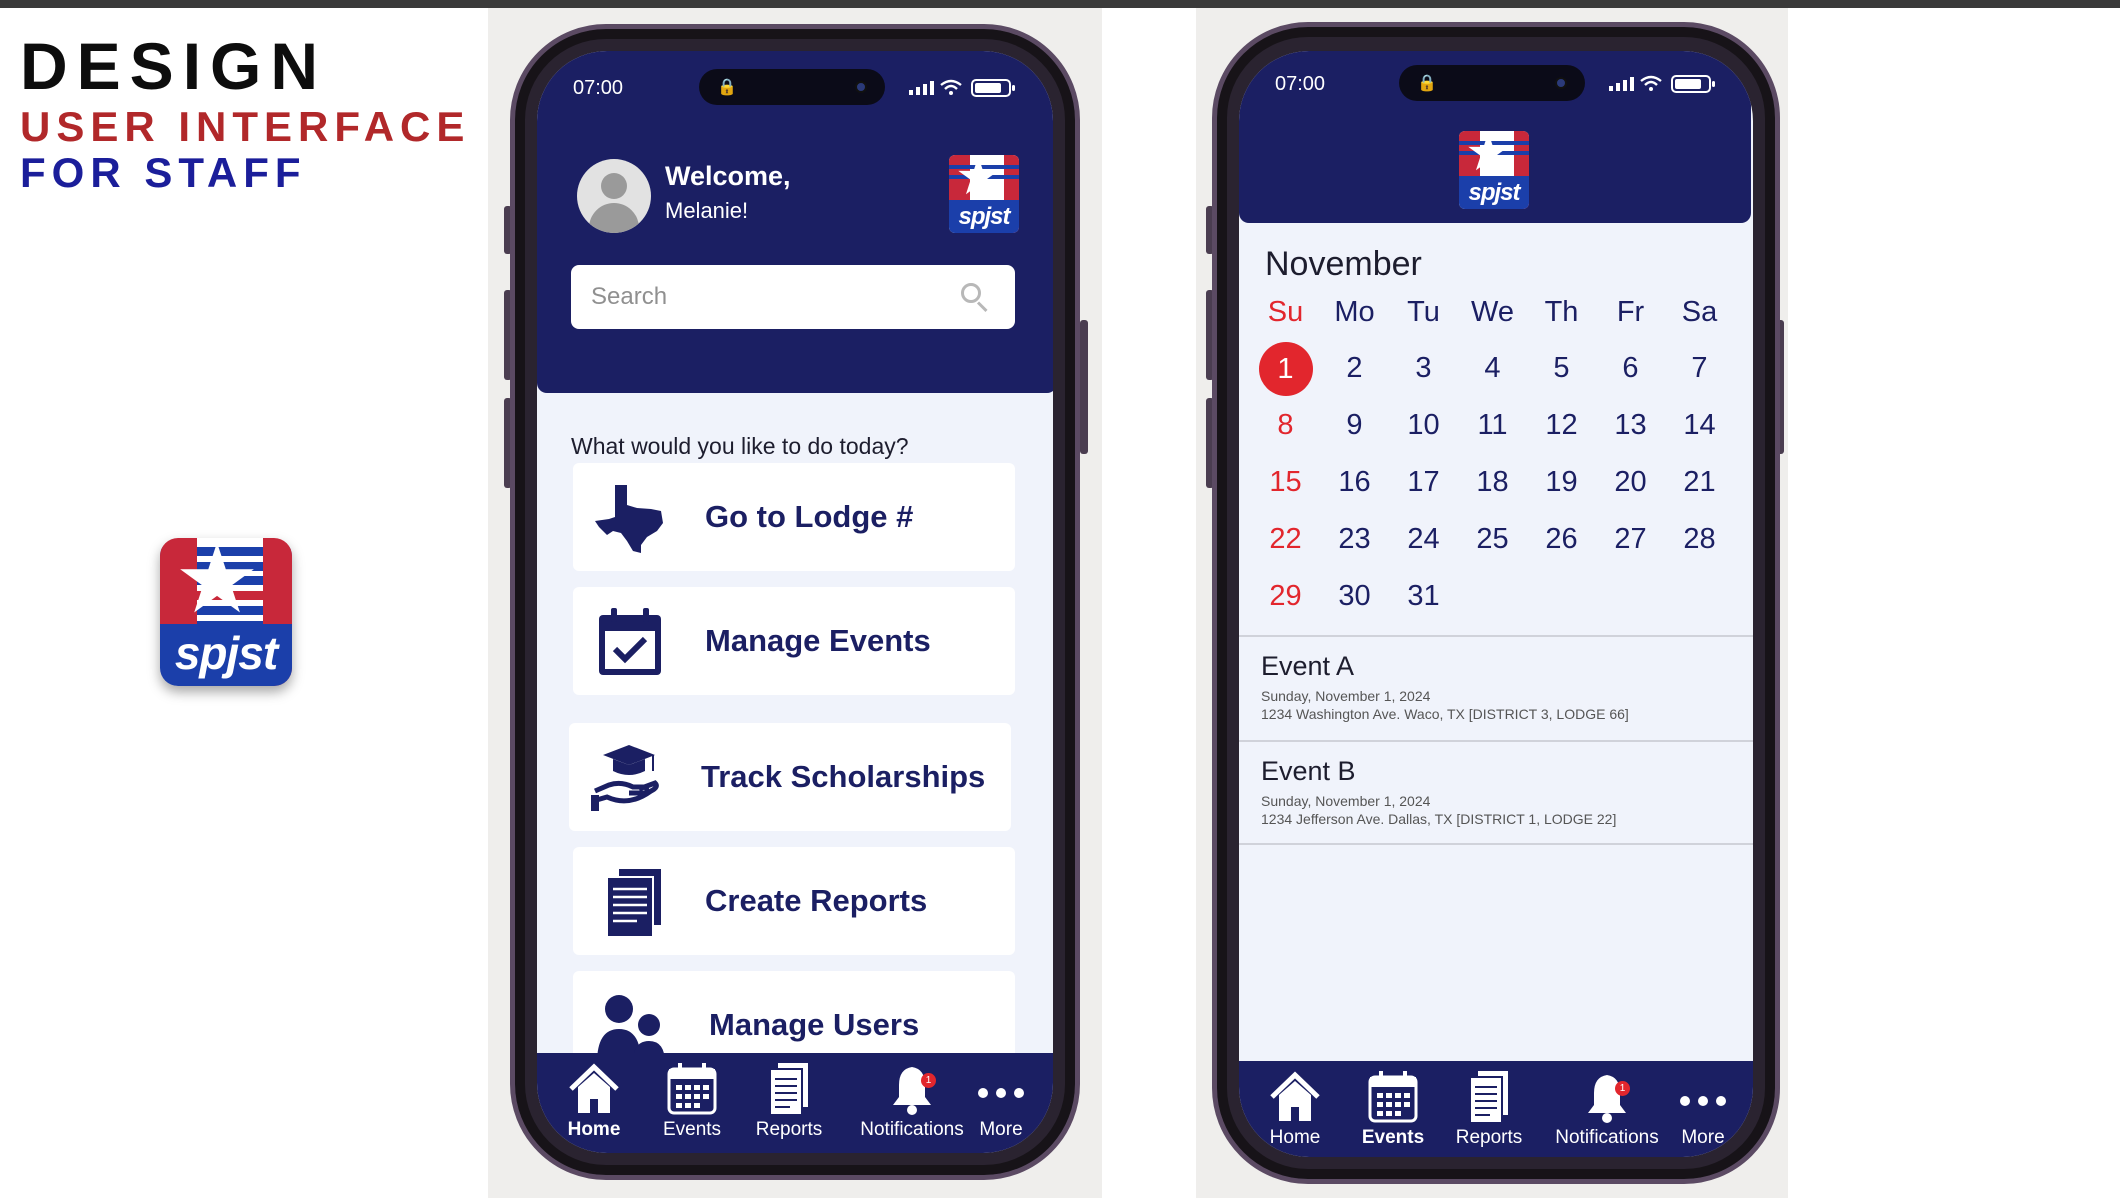 This screenshot has width=2120, height=1198. I want to click on texas-map-icon, so click(629, 519).